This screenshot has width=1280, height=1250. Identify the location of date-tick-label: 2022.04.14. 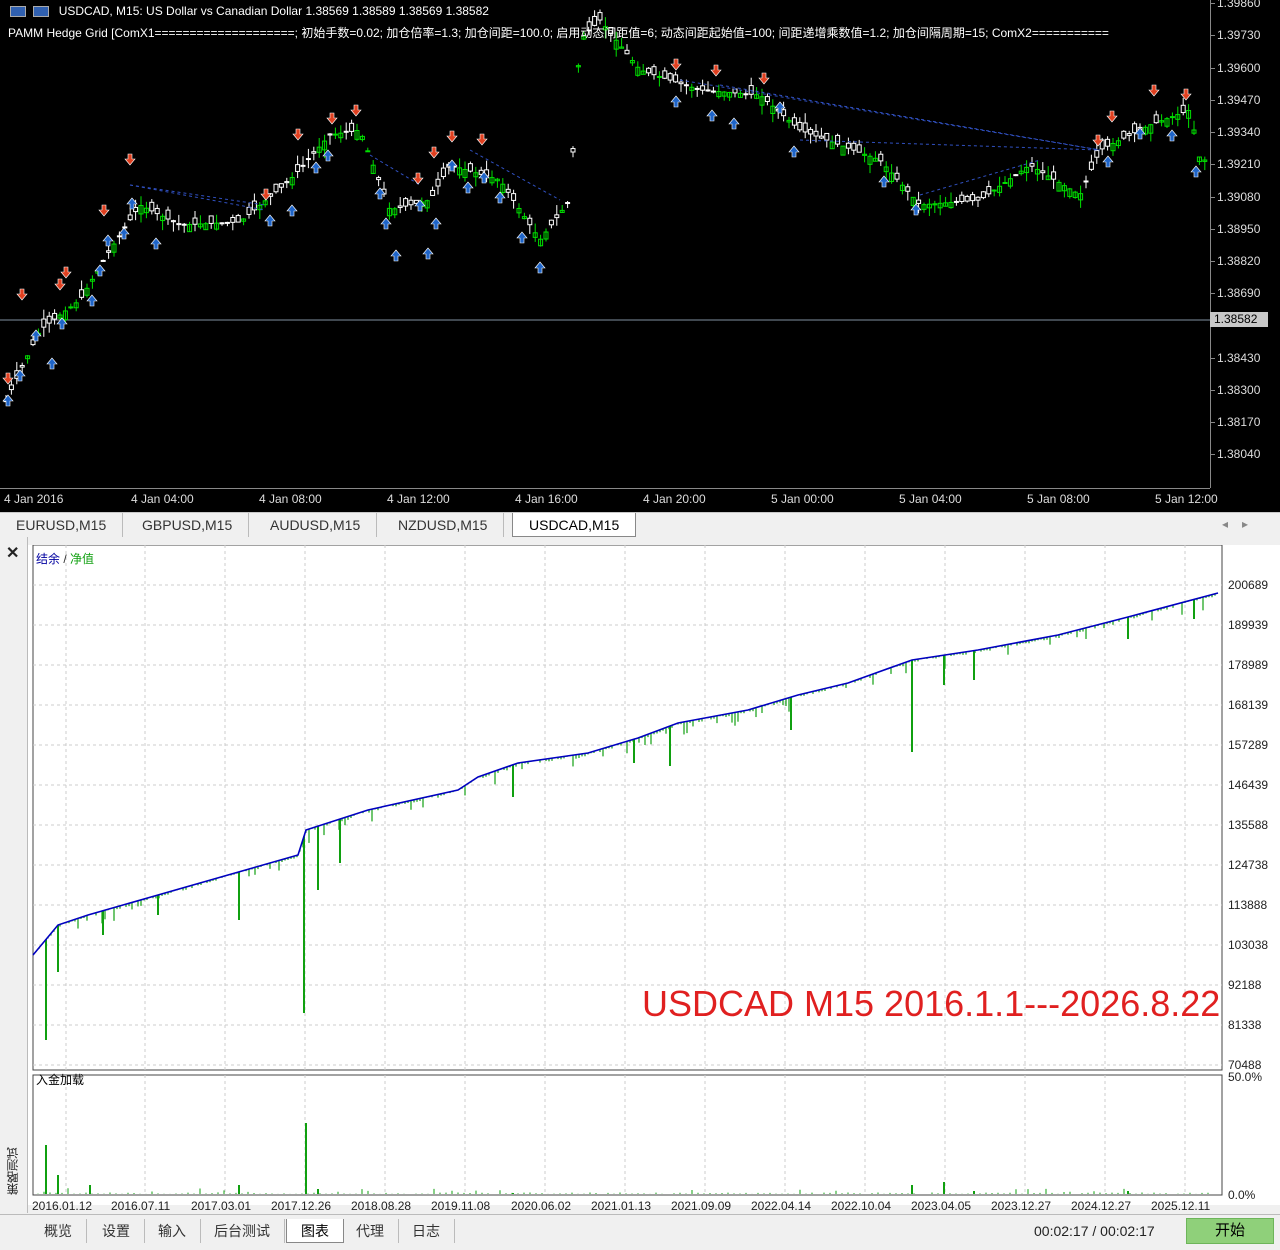
(781, 1206).